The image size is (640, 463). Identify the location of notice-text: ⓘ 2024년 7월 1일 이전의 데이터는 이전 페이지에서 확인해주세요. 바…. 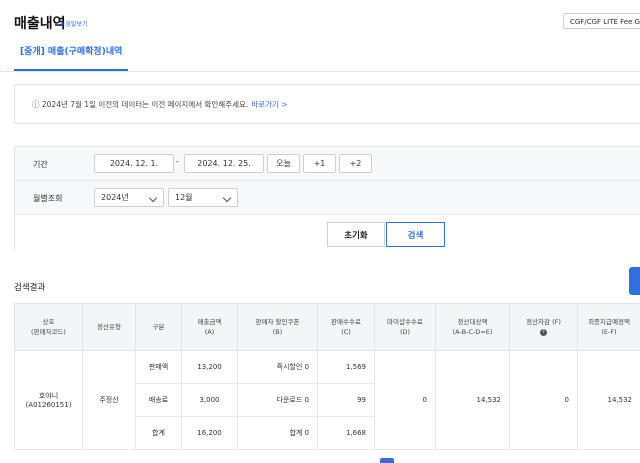
(160, 104).